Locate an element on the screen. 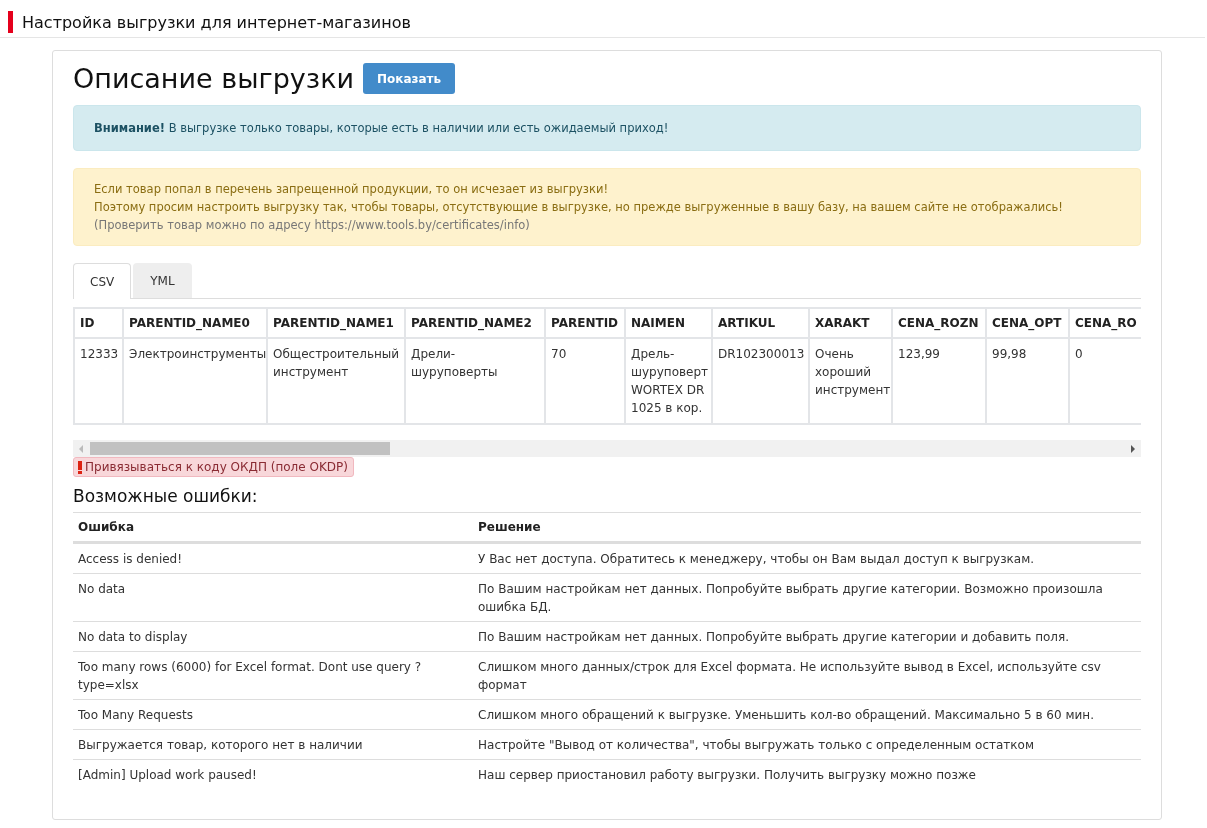 This screenshot has width=1207, height=828. column-header: PARENTID_NAME1 is located at coordinates (336, 323).